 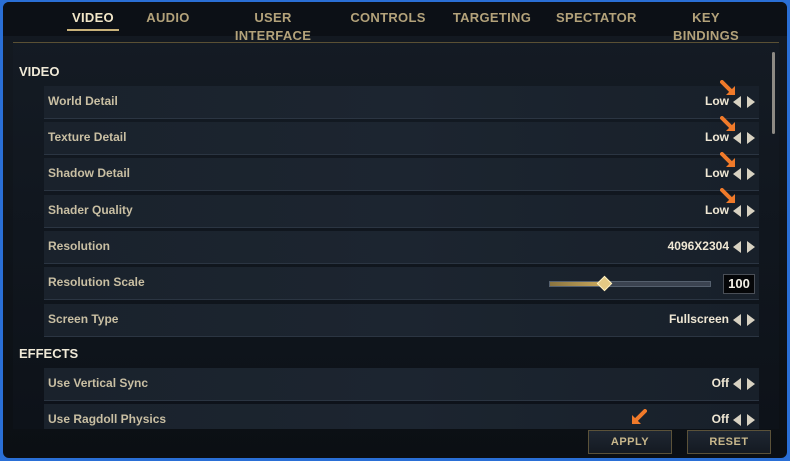 I want to click on settings-scrollbar, so click(x=773, y=93).